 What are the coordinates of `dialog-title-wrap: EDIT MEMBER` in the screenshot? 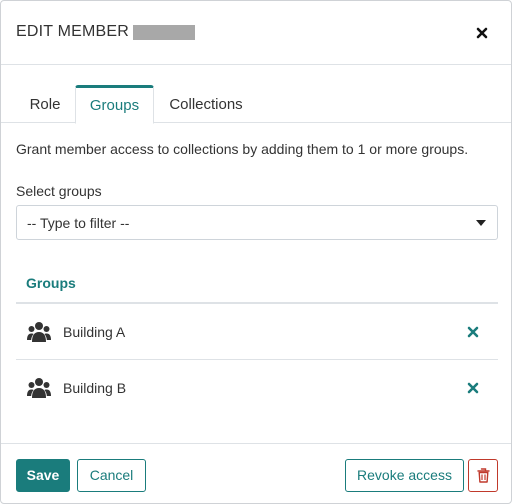 It's located at (106, 32).